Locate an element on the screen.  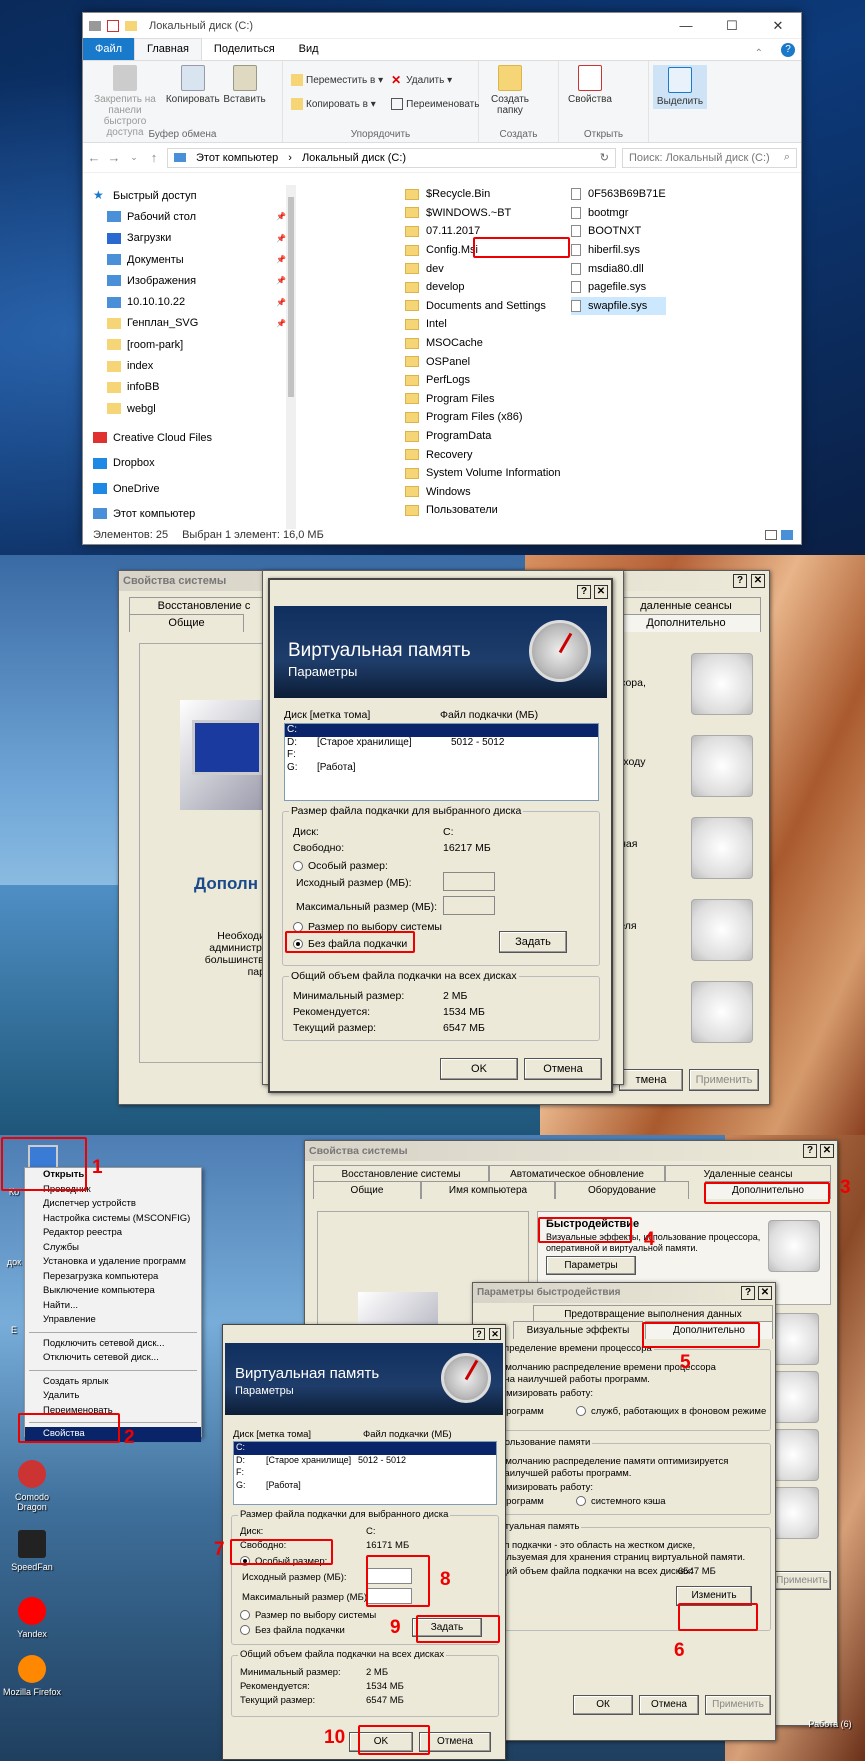
folder-qat-icon is located at coordinates (131, 25).